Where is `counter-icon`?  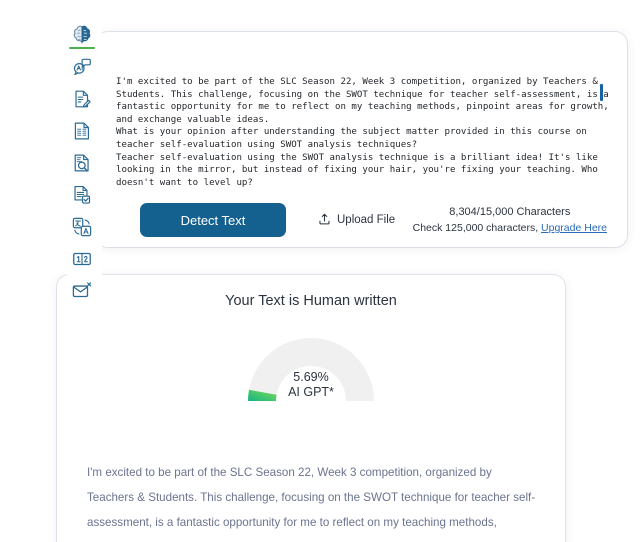
counter-icon is located at coordinates (82, 259).